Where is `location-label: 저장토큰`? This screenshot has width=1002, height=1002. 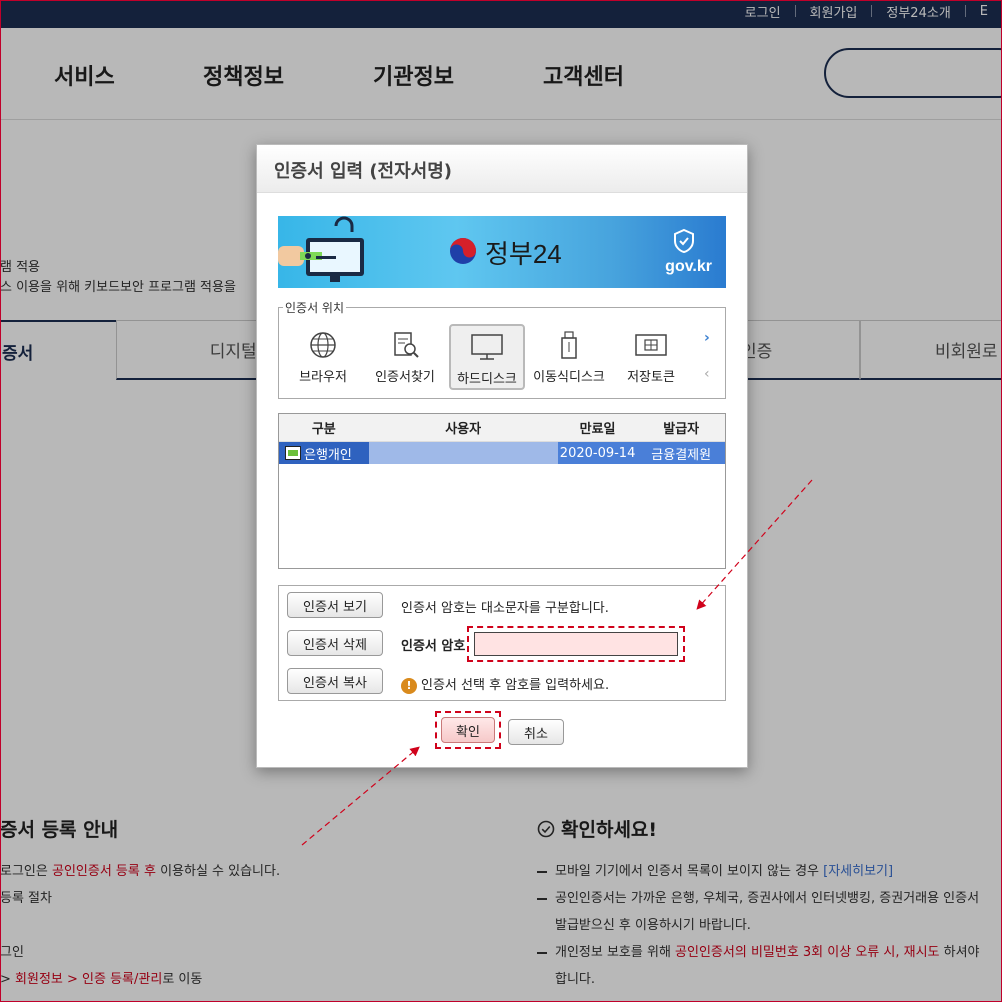 location-label: 저장토큰 is located at coordinates (651, 377).